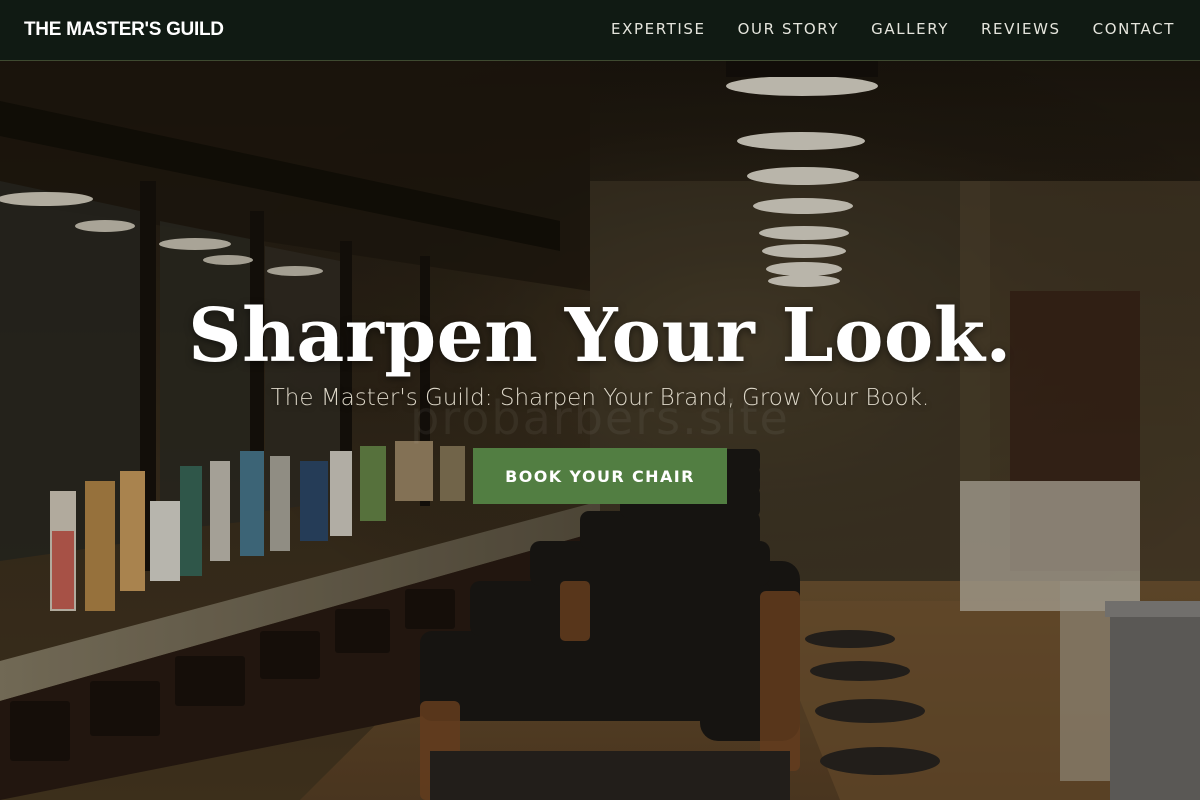 This screenshot has height=800, width=1200. I want to click on hero-title: Sharpen Your Look., so click(600, 336).